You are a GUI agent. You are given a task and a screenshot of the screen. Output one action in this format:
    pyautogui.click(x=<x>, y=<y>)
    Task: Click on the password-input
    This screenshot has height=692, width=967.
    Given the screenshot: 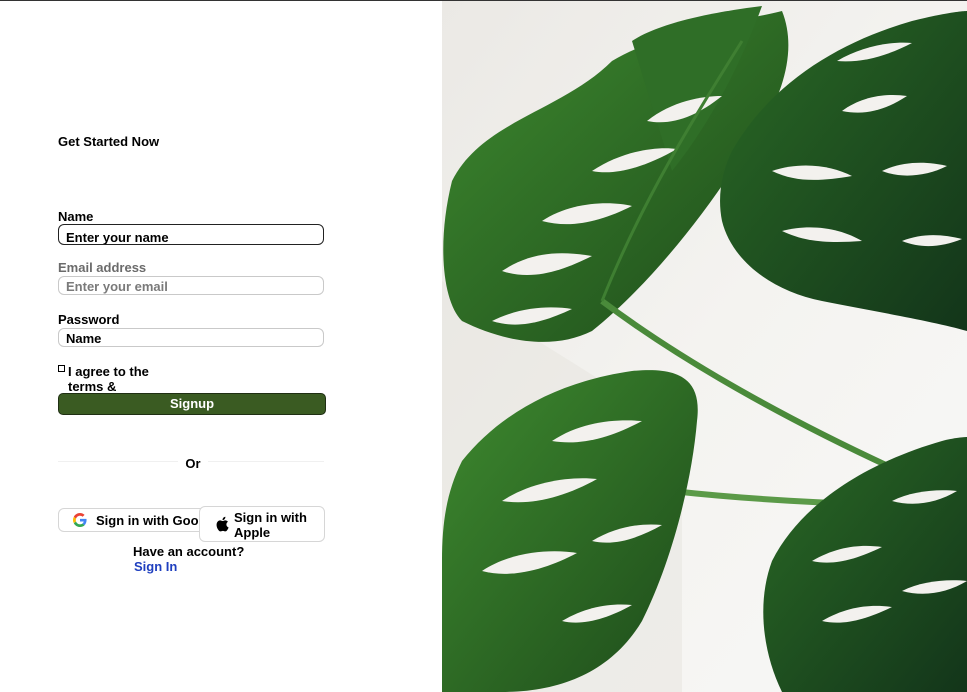 What is the action you would take?
    pyautogui.click(x=191, y=337)
    